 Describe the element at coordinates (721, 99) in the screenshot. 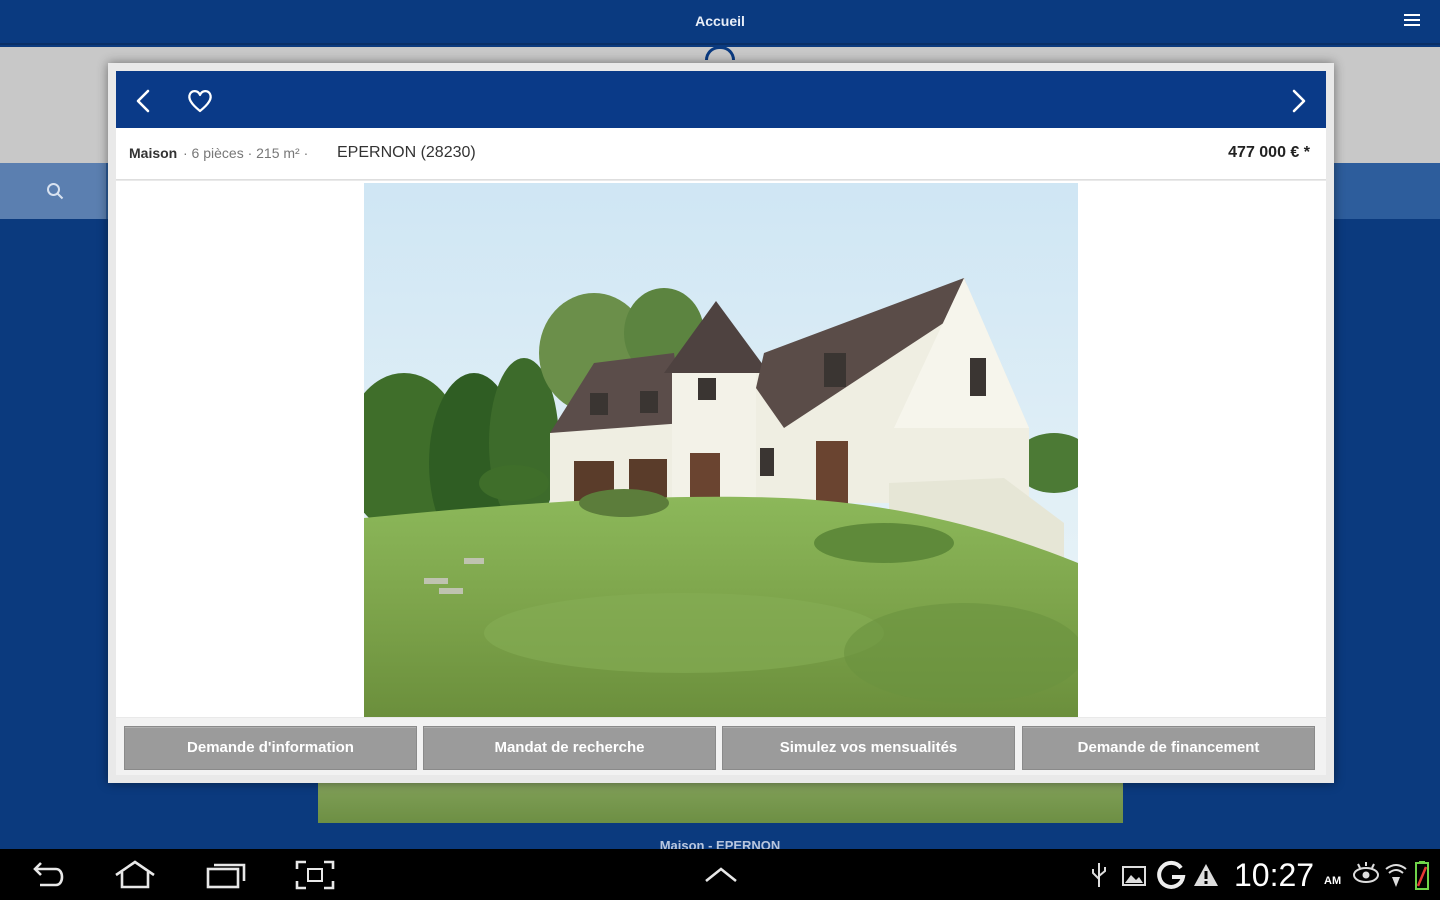

I see `modal-header` at that location.